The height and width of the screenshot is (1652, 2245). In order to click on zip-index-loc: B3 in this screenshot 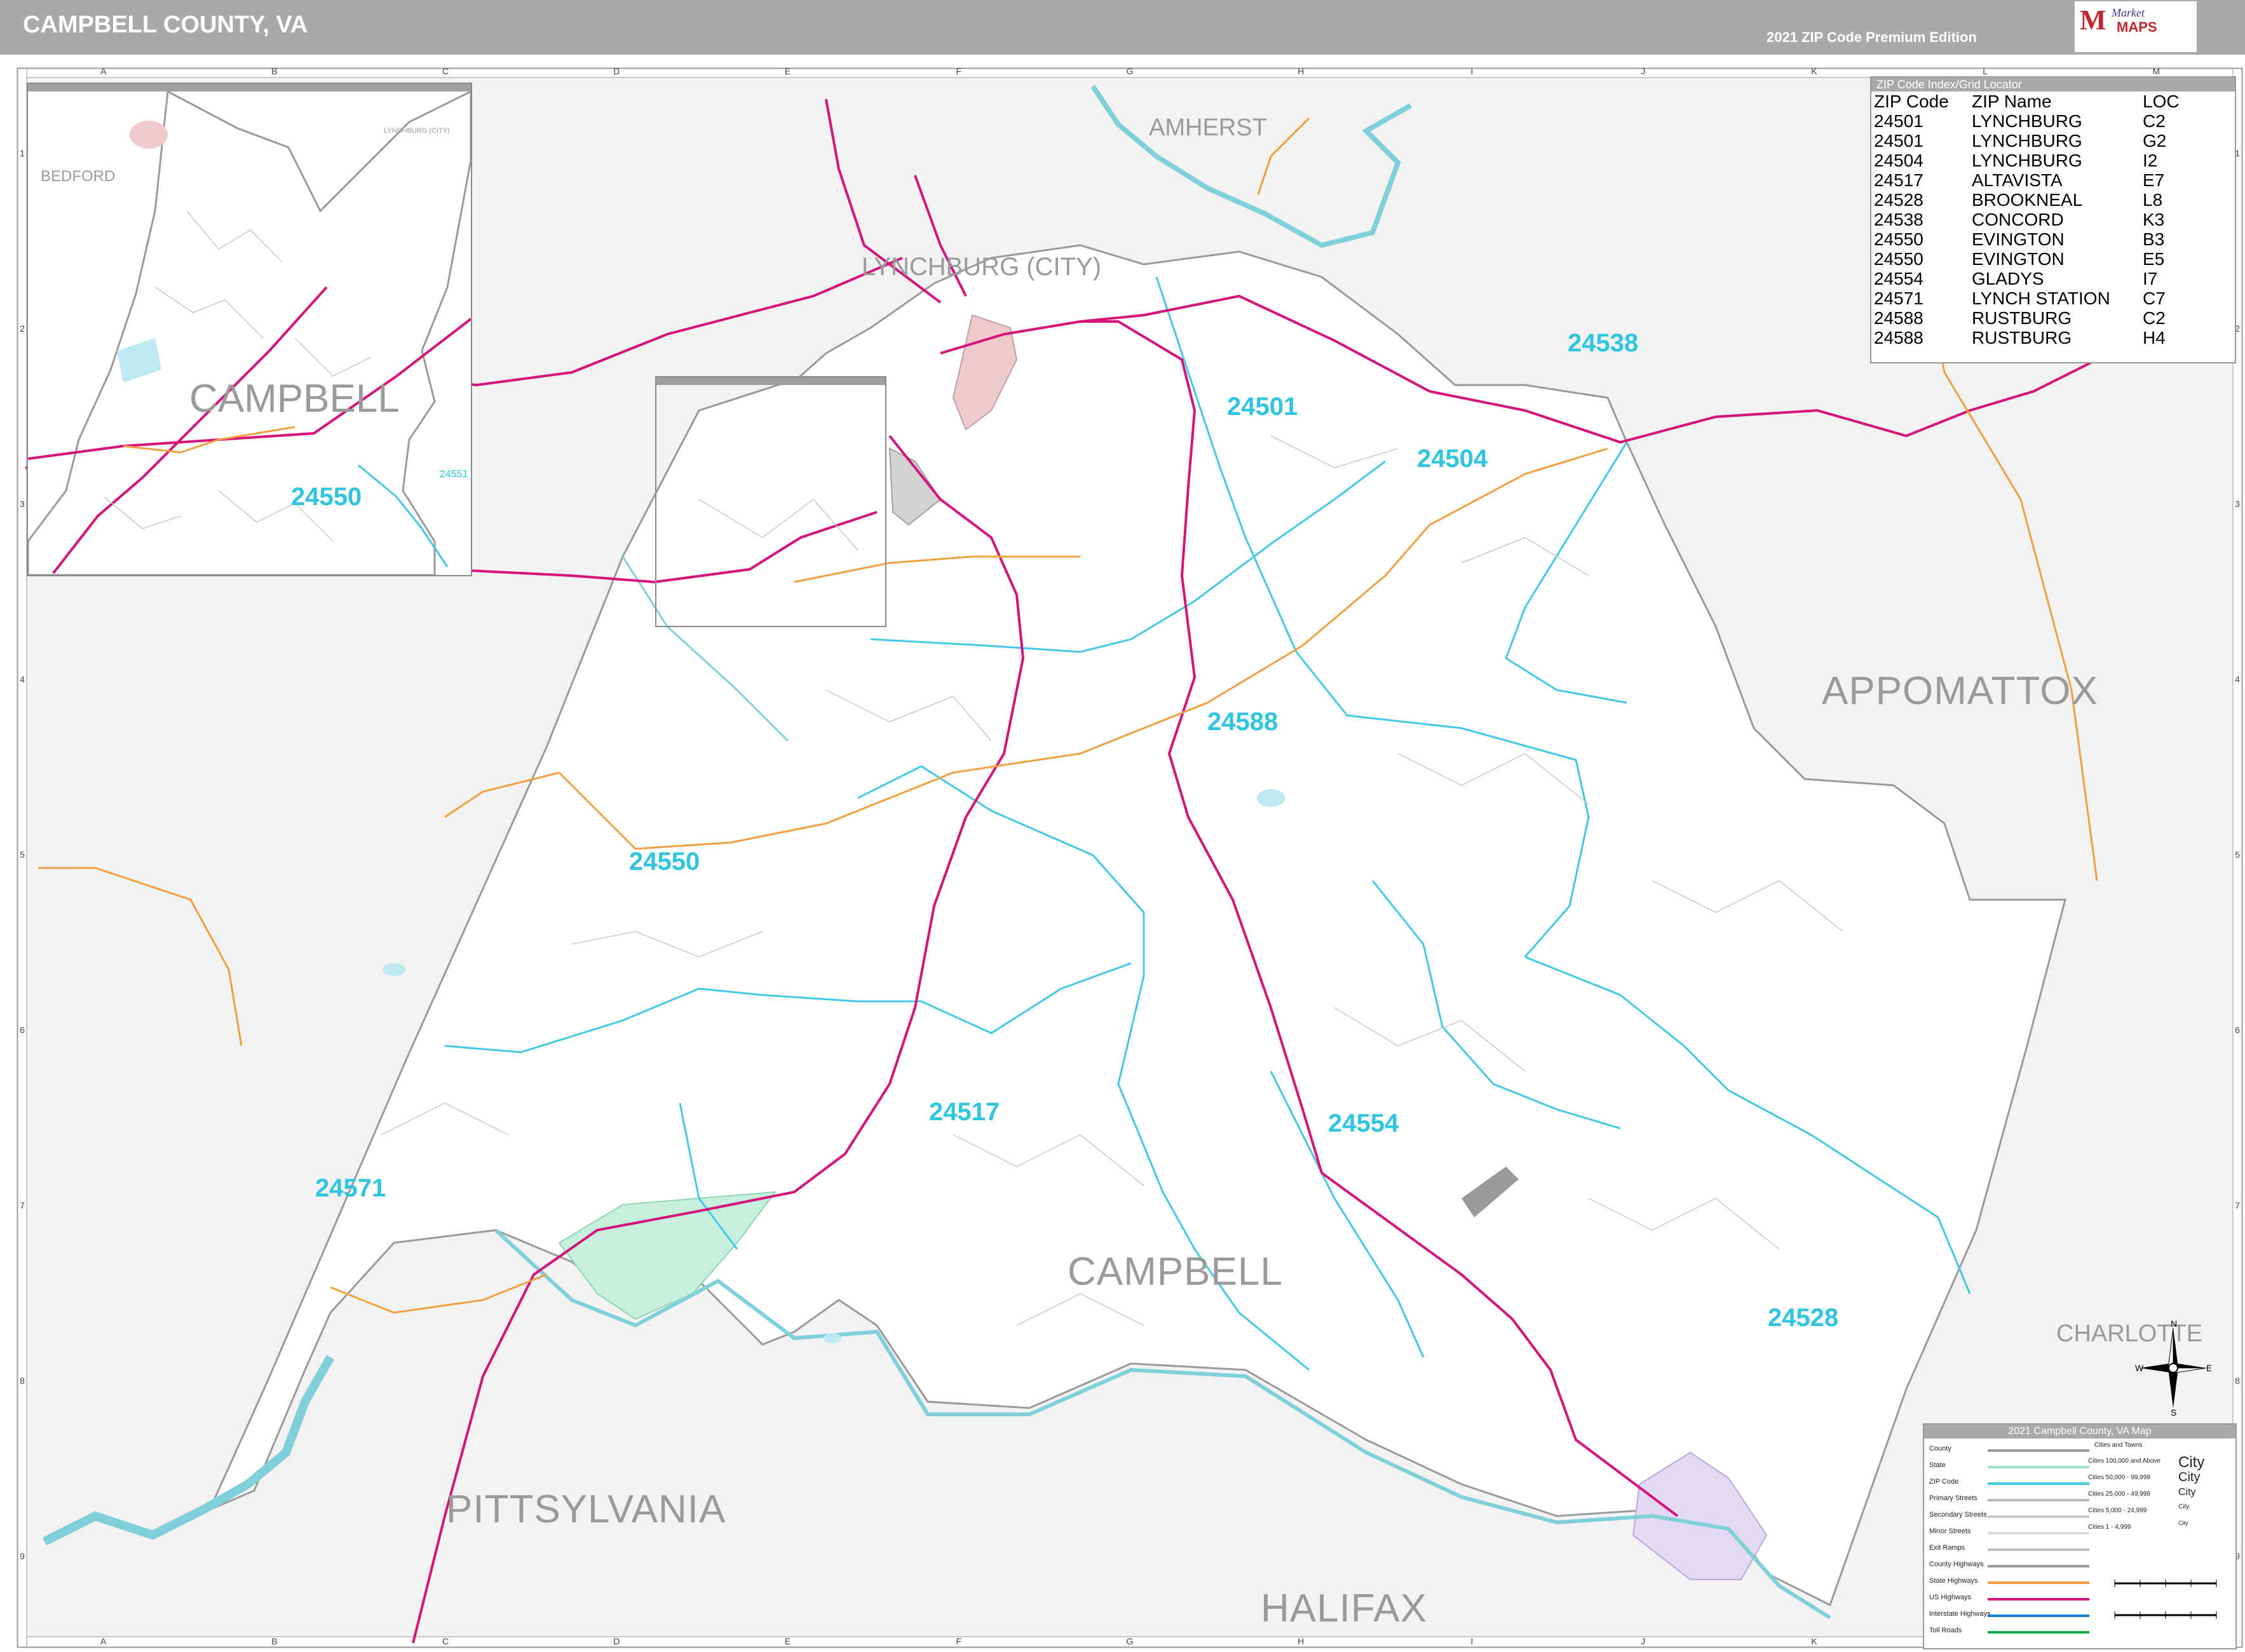, I will do `click(2154, 239)`.